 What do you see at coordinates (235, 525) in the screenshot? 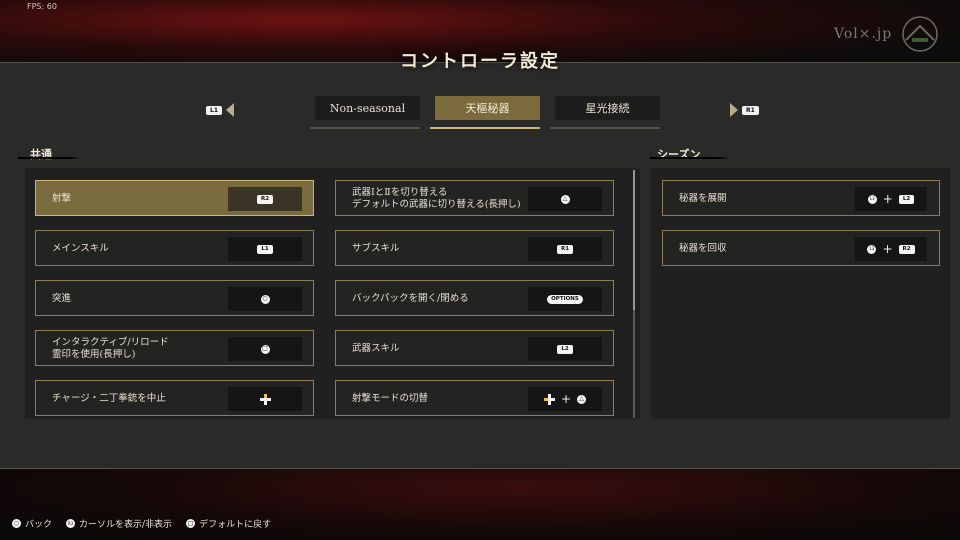
I see `reset-default-label: デフォルトに戻す` at bounding box center [235, 525].